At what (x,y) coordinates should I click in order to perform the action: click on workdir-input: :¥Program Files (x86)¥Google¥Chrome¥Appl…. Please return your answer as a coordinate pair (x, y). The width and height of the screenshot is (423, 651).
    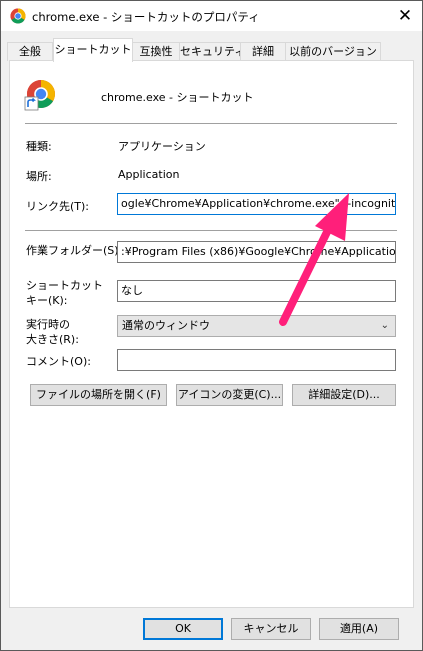
    Looking at the image, I should click on (256, 252).